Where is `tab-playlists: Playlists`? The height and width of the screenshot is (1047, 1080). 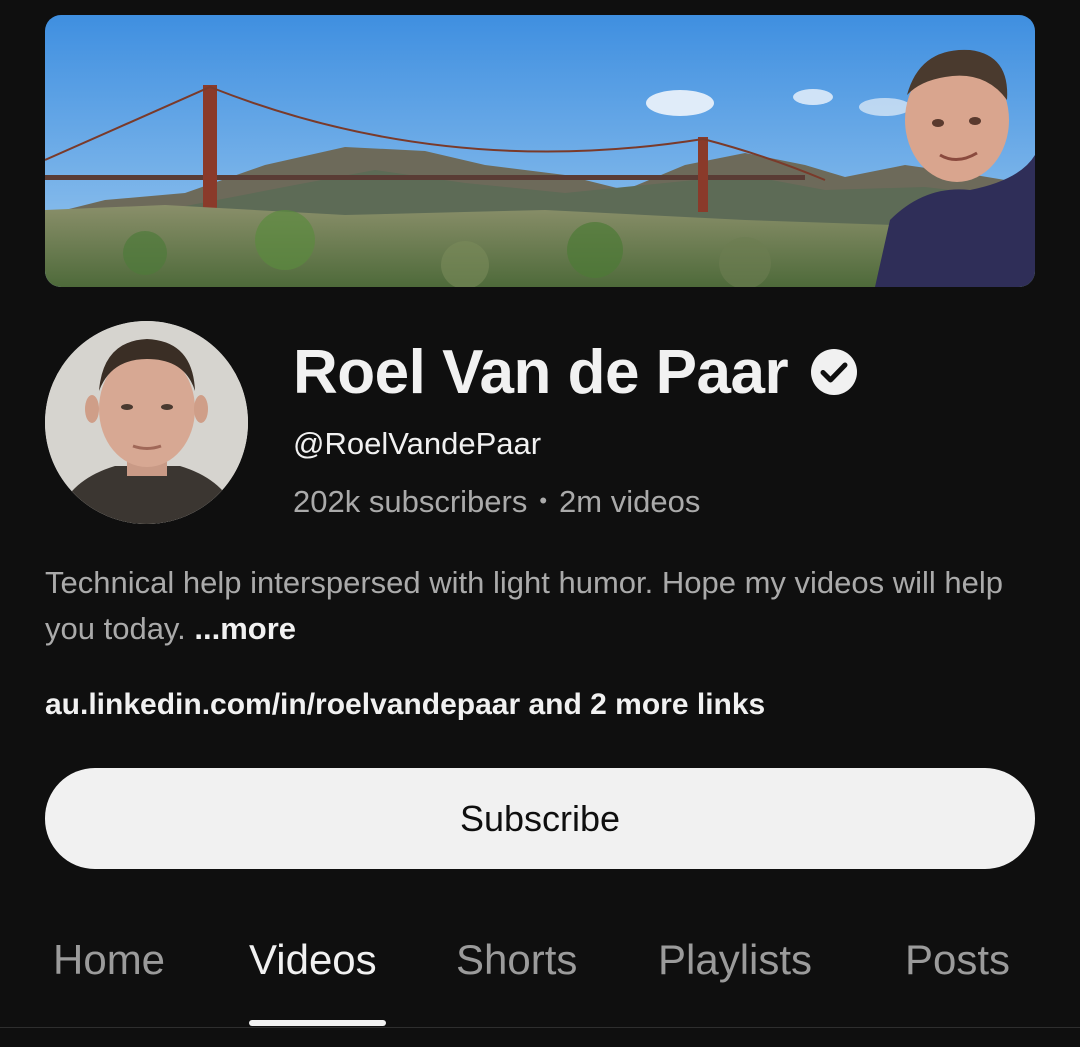
tab-playlists: Playlists is located at coordinates (735, 960).